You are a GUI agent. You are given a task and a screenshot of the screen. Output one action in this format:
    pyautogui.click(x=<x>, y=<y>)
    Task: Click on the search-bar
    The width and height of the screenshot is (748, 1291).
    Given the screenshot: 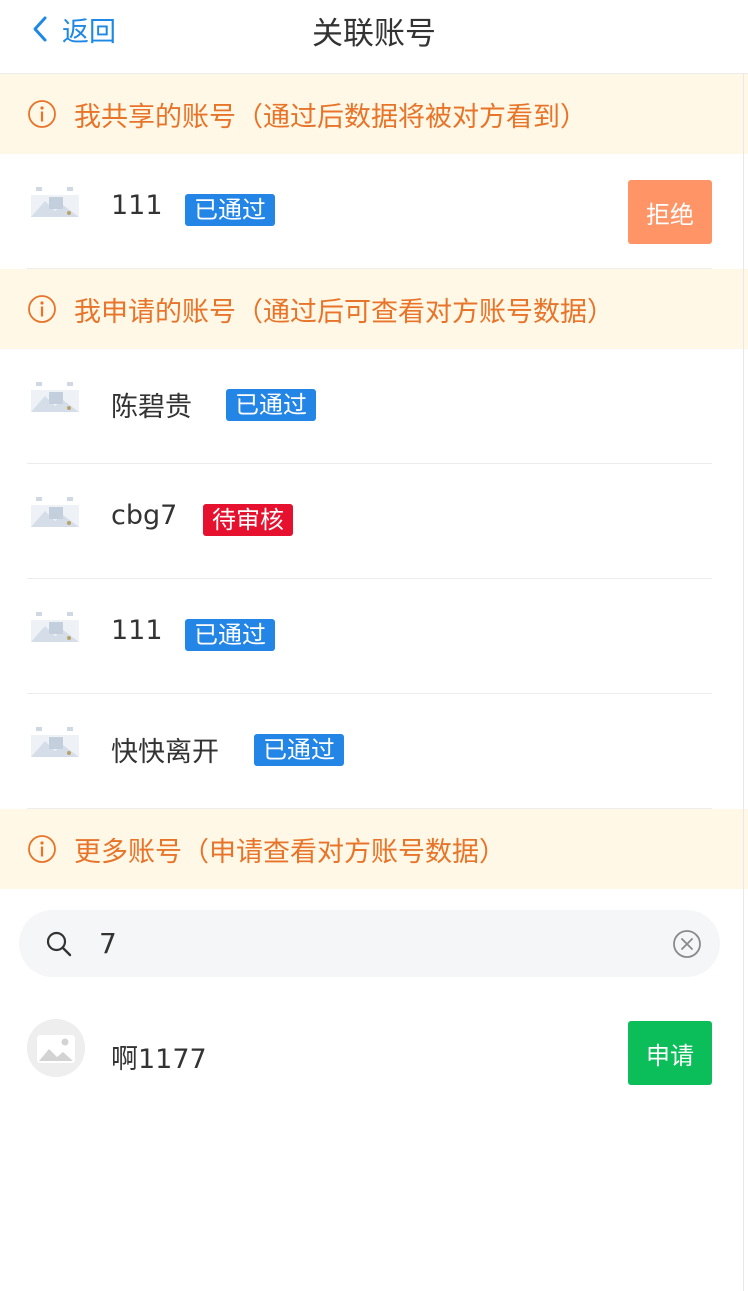 What is the action you would take?
    pyautogui.click(x=369, y=943)
    